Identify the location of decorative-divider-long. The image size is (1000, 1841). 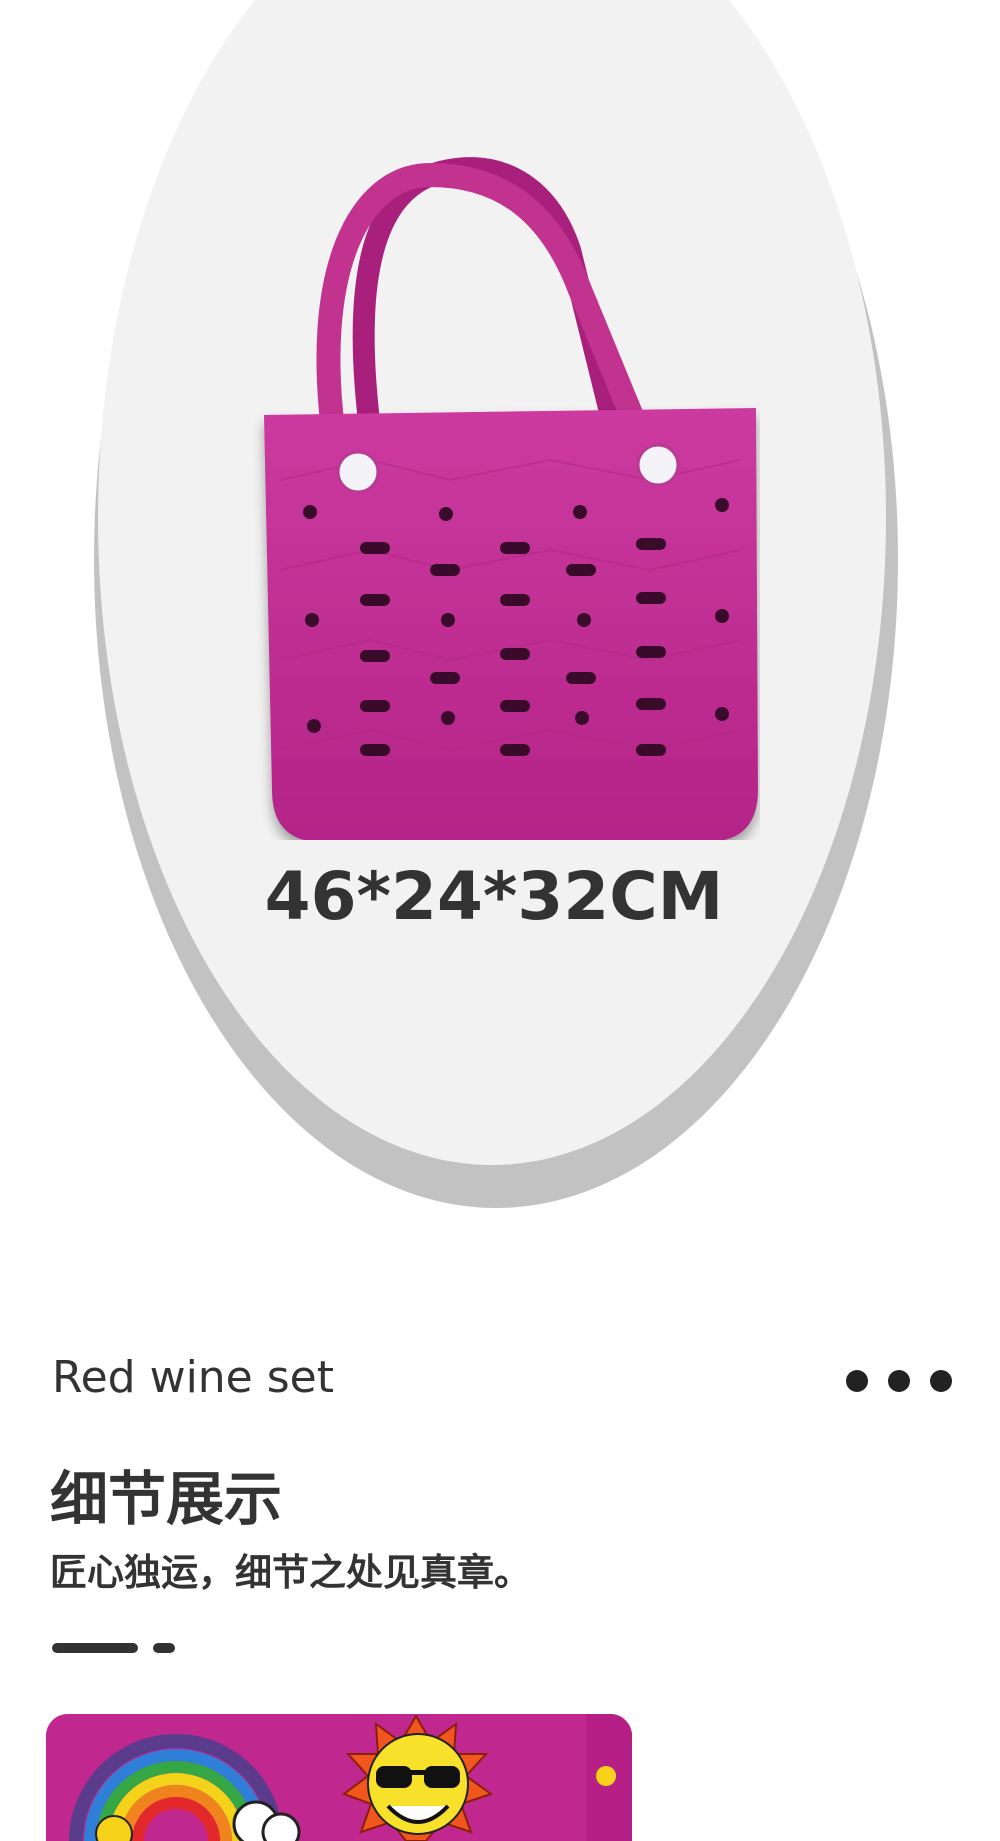
(95, 1648).